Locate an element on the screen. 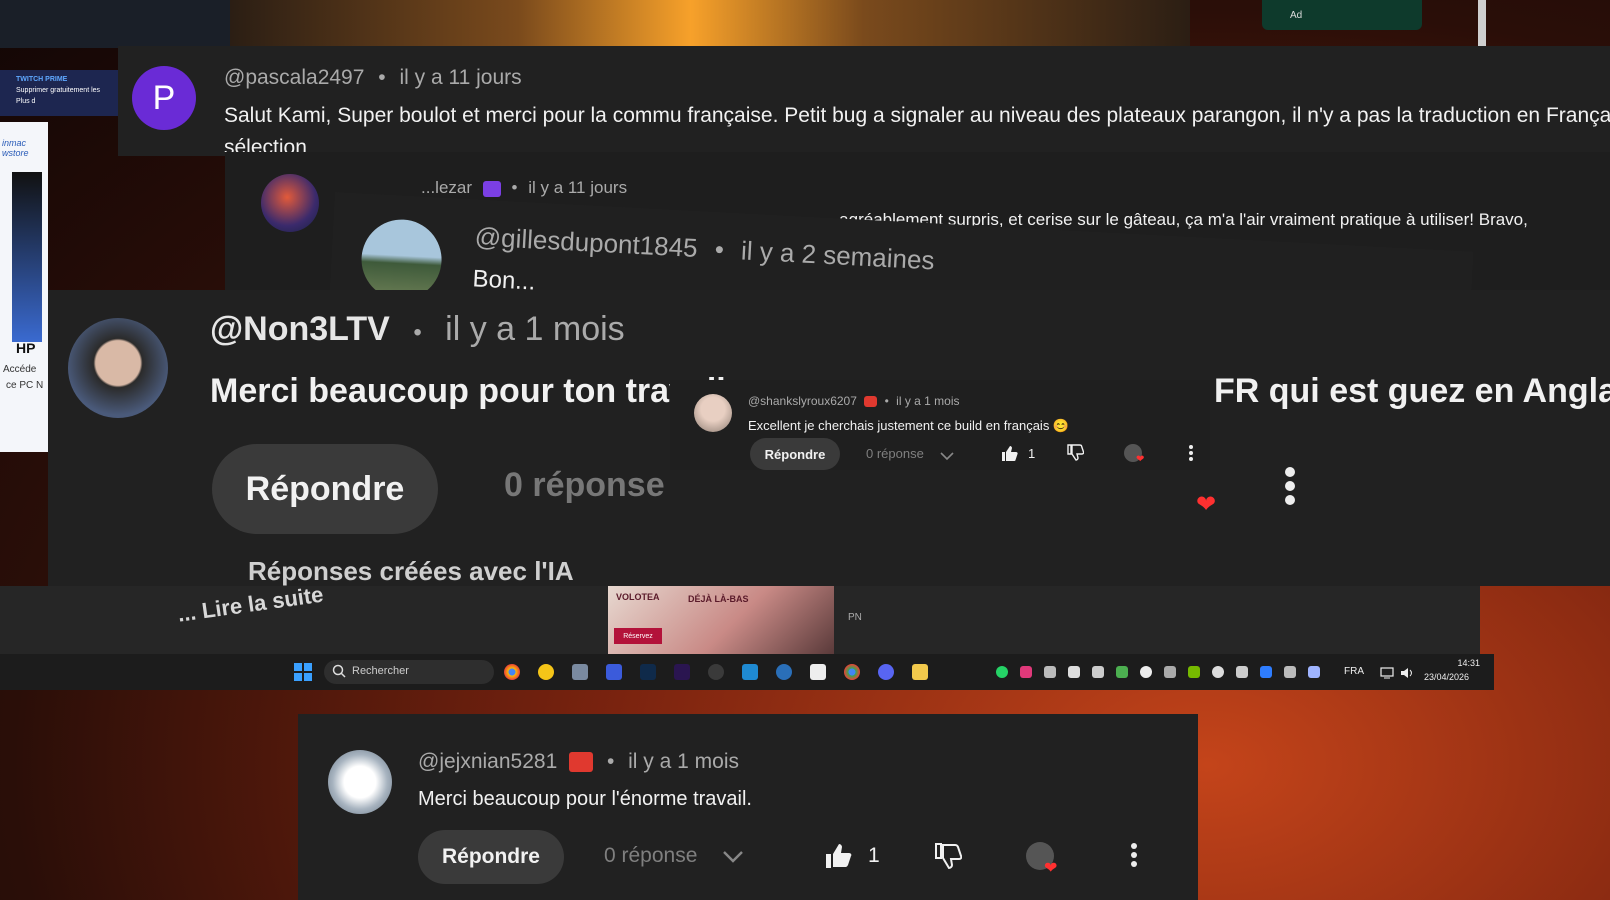  side-promo-panel: inmac wstore HP Accéde ce PC N is located at coordinates (24, 287).